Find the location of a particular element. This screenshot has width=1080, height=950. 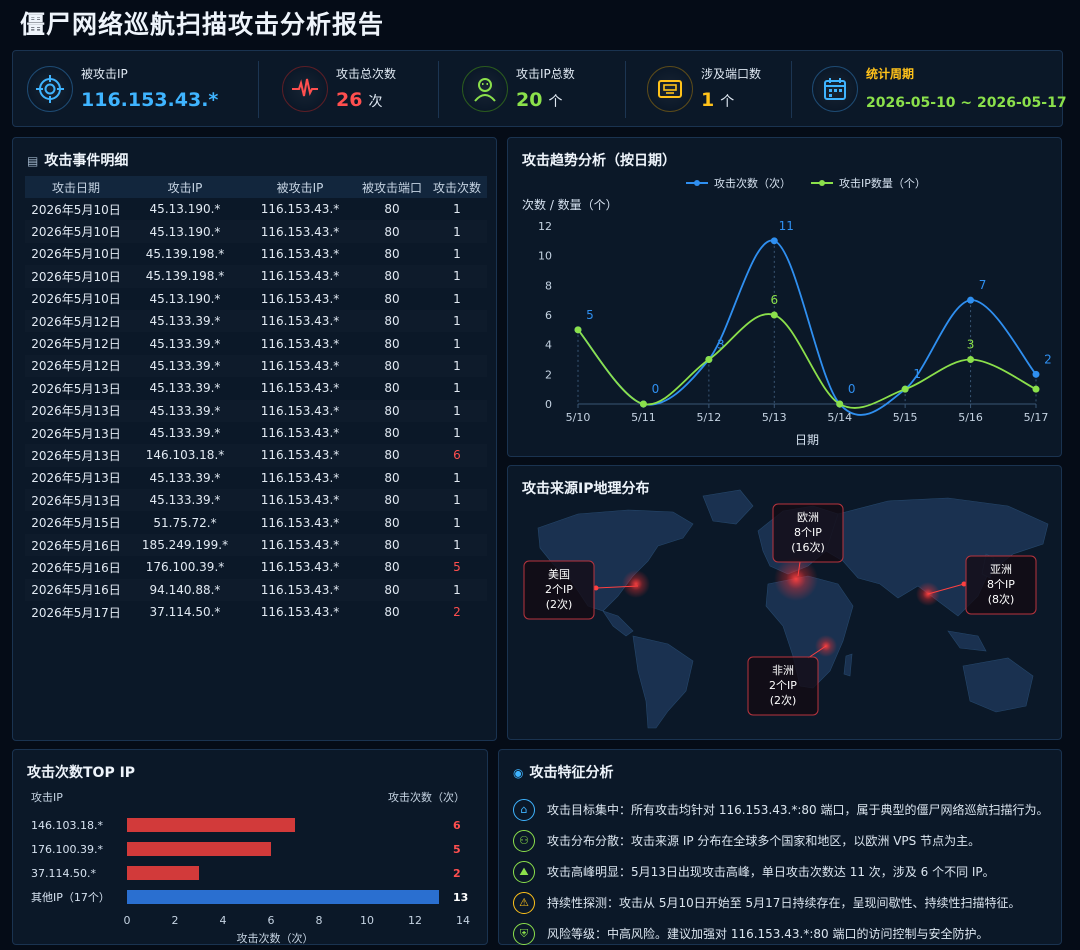

bar-value-label: 5 is located at coordinates (457, 849).